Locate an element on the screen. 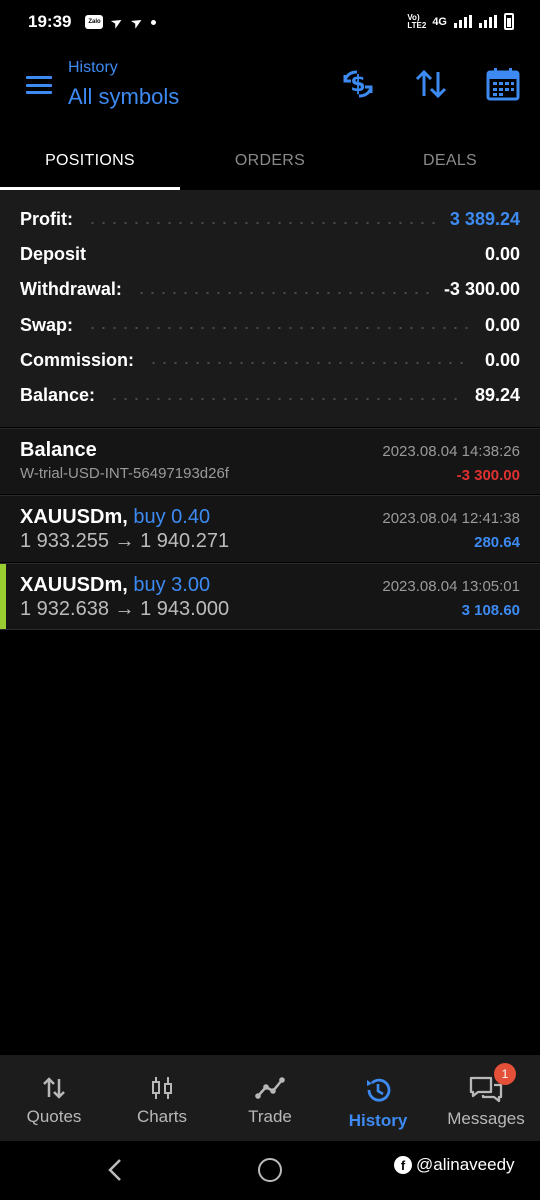 Image resolution: width=540 pixels, height=1200 pixels. withdrawal-value: -3 300.00 is located at coordinates (481, 289).